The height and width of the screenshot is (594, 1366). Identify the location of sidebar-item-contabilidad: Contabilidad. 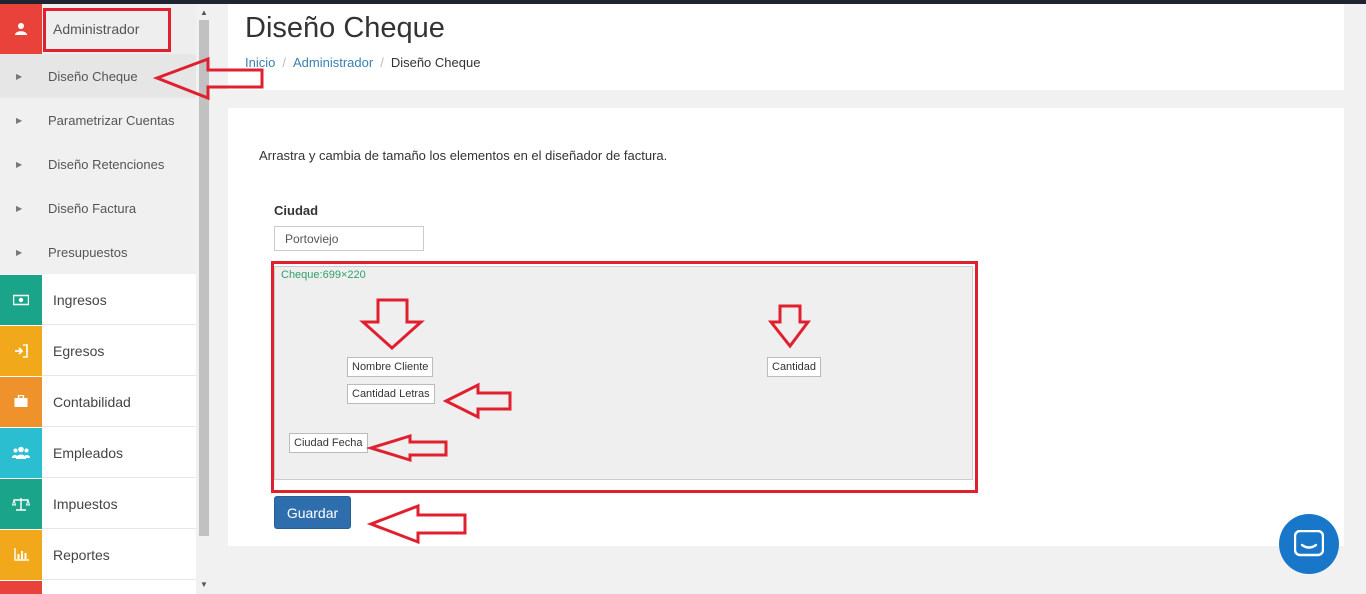
(98, 401).